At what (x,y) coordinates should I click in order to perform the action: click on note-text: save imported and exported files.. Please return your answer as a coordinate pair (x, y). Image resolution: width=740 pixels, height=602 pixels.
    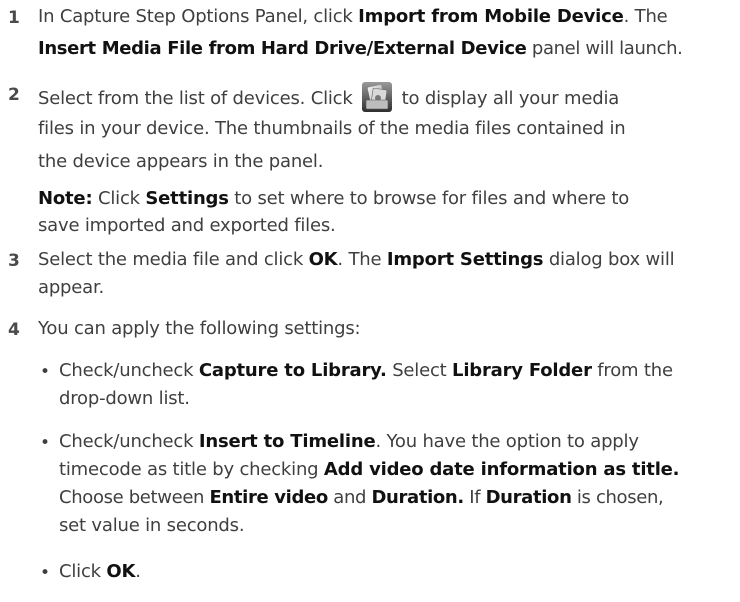
    Looking at the image, I should click on (187, 225).